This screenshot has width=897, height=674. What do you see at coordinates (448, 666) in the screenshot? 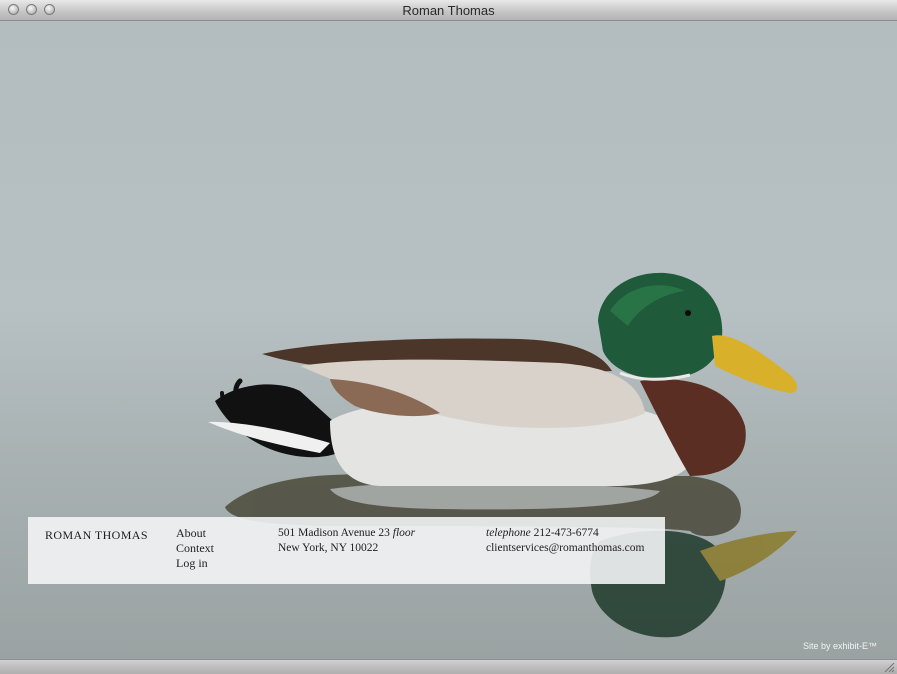
I see `window-statusbar` at bounding box center [448, 666].